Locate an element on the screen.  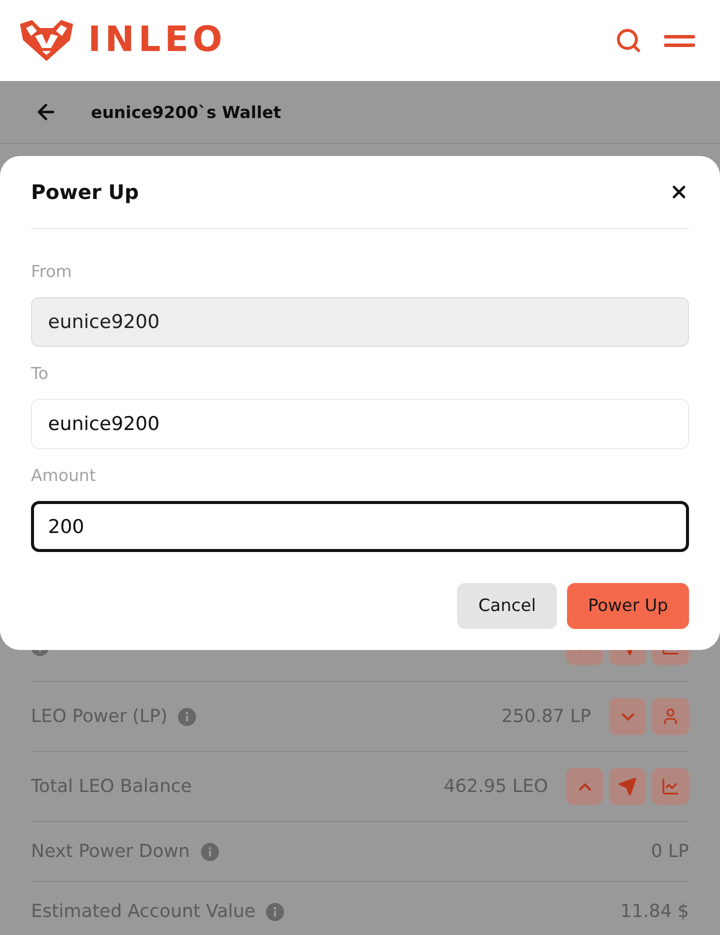
cancel-button: Cancel is located at coordinates (507, 606).